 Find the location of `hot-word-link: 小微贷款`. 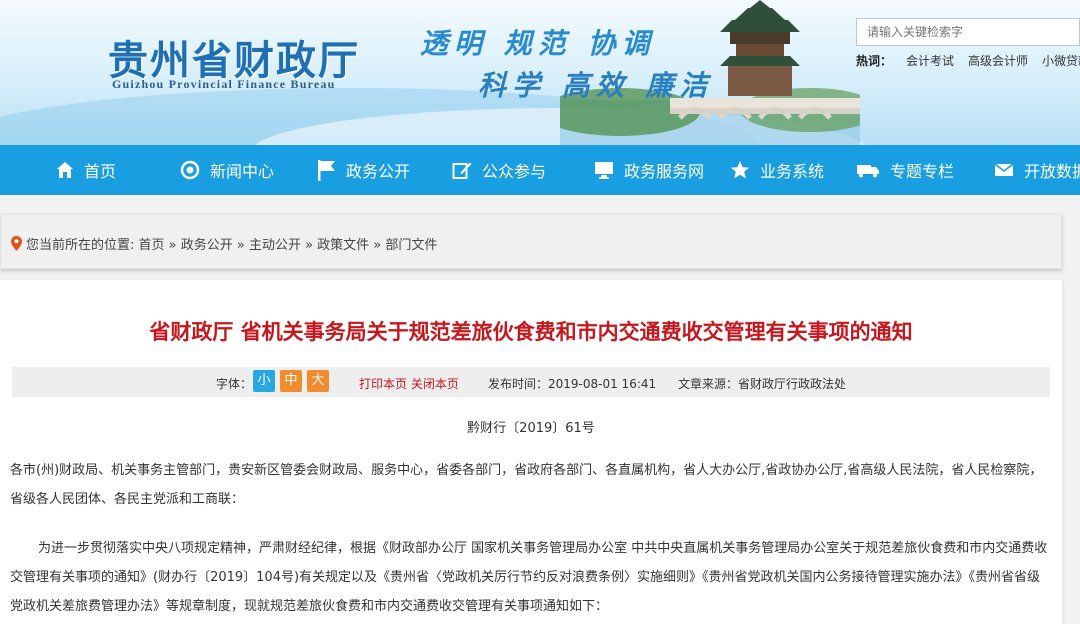

hot-word-link: 小微贷款 is located at coordinates (1061, 61).